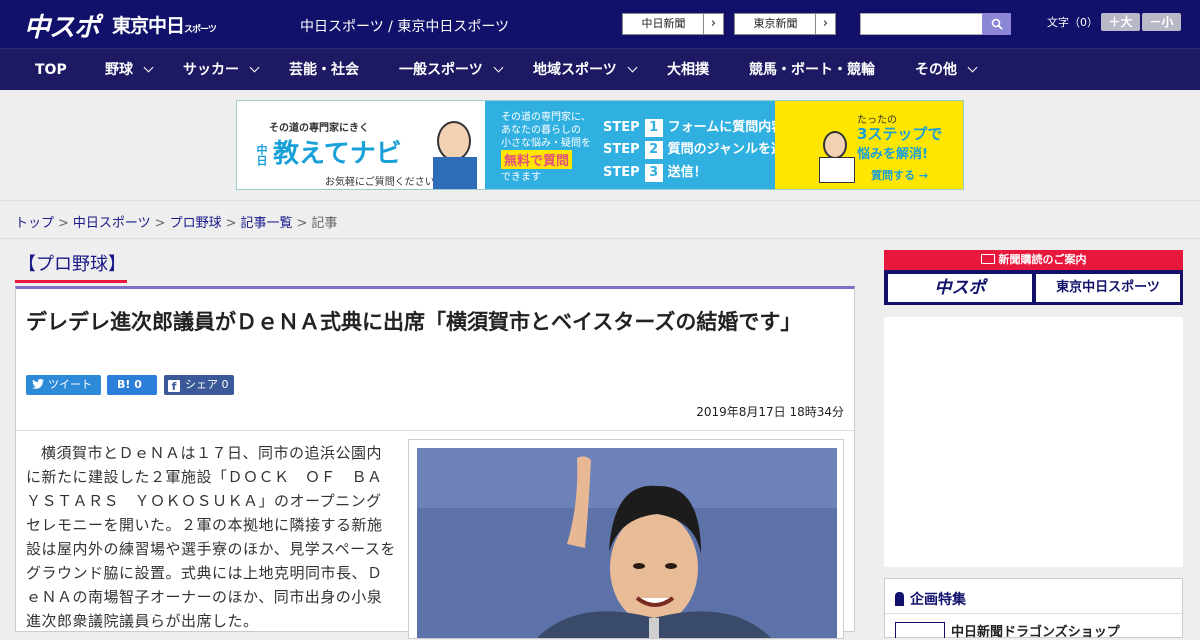 The height and width of the screenshot is (640, 1200). What do you see at coordinates (688, 70) in the screenshot?
I see `nav-item-sumo: 大相撲` at bounding box center [688, 70].